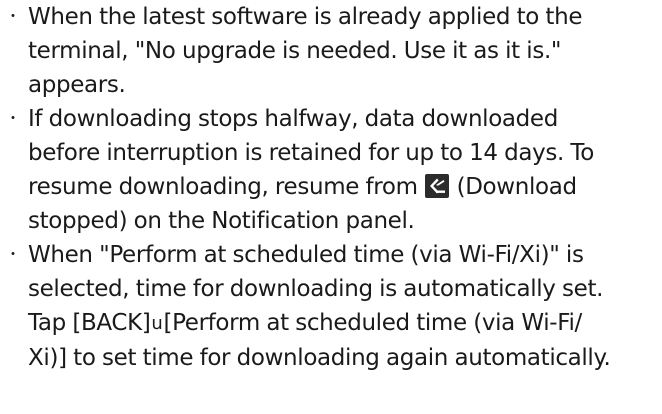 Image resolution: width=662 pixels, height=414 pixels. Describe the element at coordinates (77, 85) in the screenshot. I see `note-line: appears.` at that location.